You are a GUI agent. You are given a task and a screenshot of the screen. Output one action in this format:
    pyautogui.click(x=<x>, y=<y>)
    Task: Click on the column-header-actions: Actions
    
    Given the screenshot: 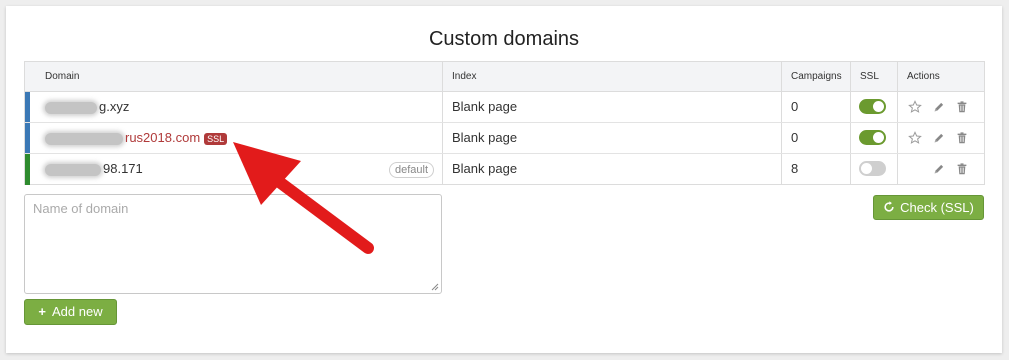 What is the action you would take?
    pyautogui.click(x=923, y=76)
    